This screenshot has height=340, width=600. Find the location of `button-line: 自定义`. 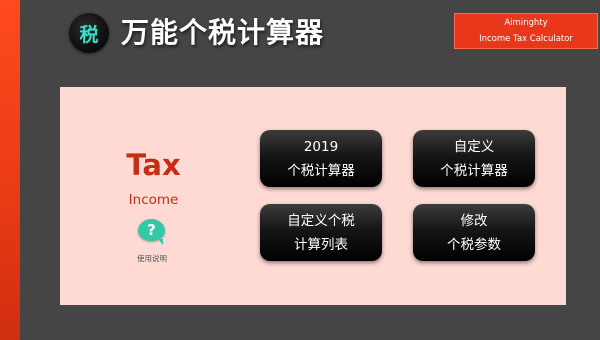

button-line: 自定义 is located at coordinates (474, 146).